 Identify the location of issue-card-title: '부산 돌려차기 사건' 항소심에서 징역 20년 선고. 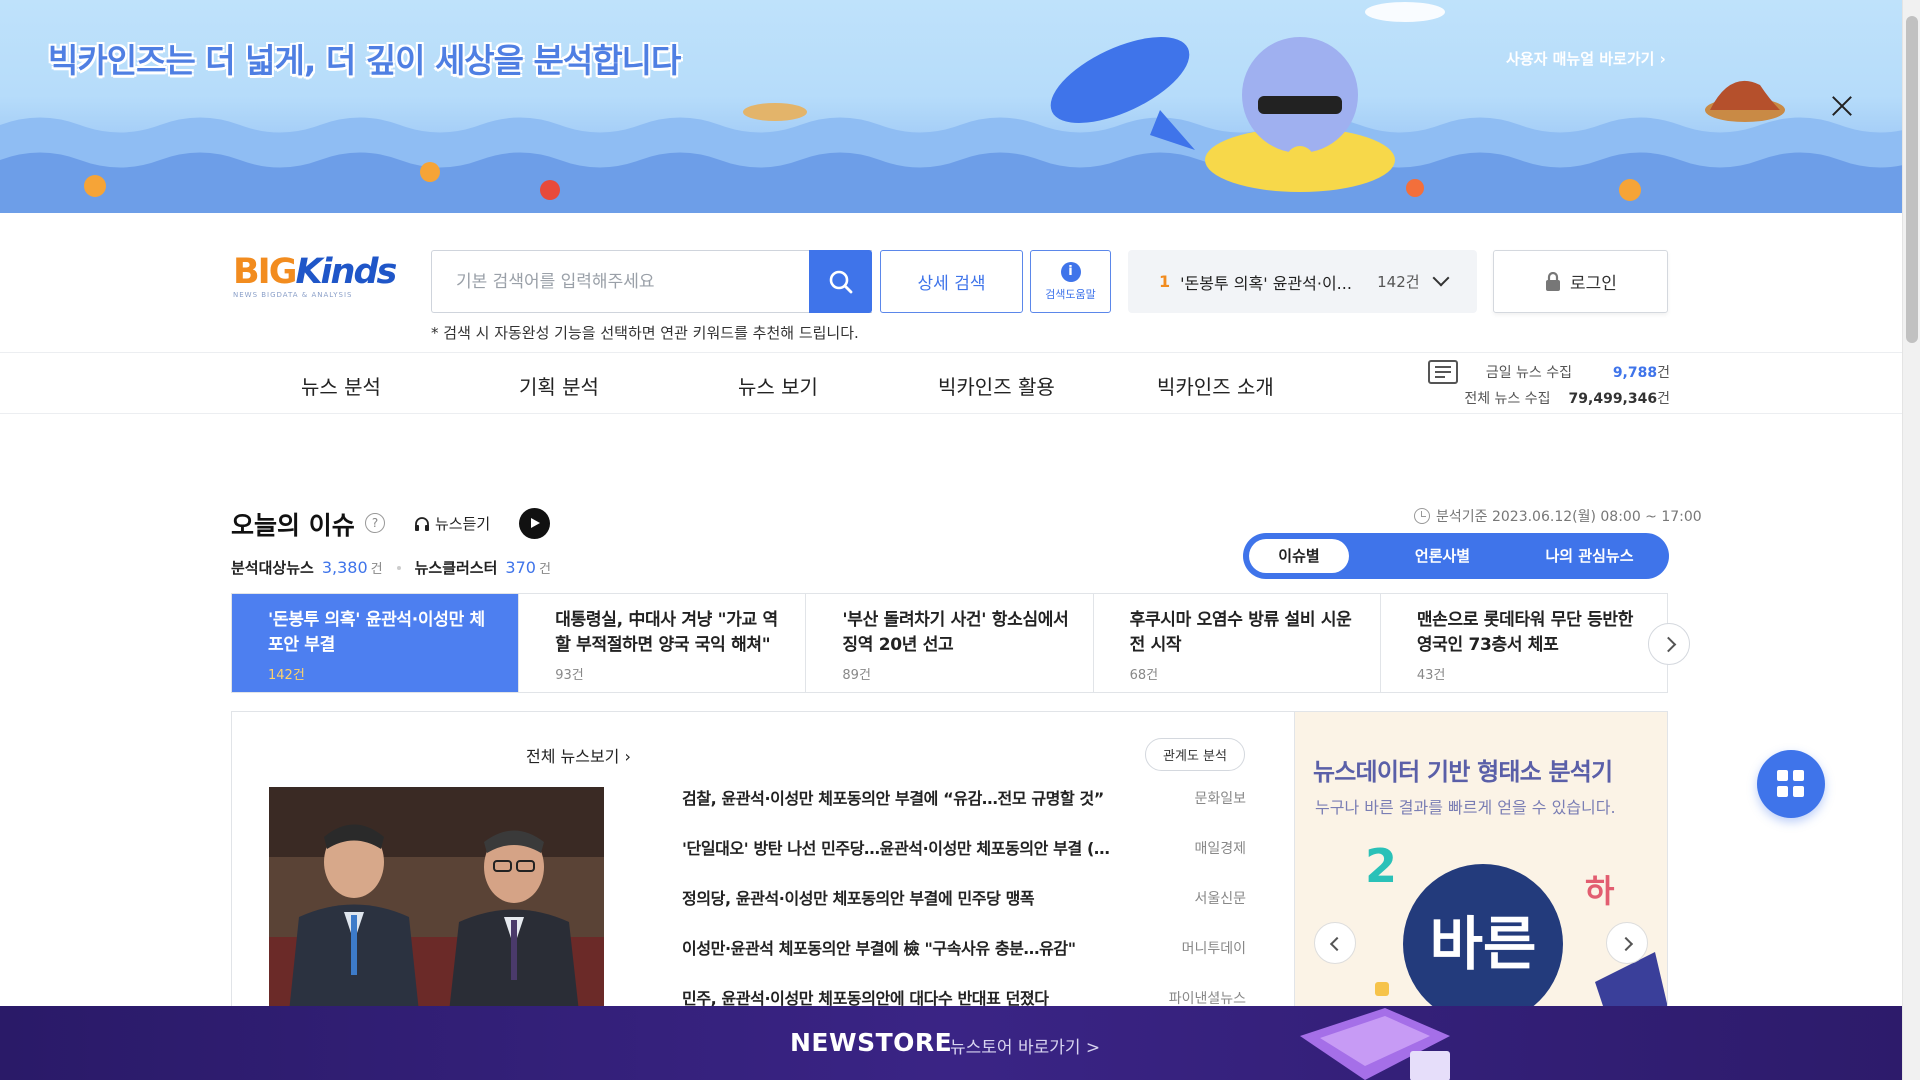
(955, 632).